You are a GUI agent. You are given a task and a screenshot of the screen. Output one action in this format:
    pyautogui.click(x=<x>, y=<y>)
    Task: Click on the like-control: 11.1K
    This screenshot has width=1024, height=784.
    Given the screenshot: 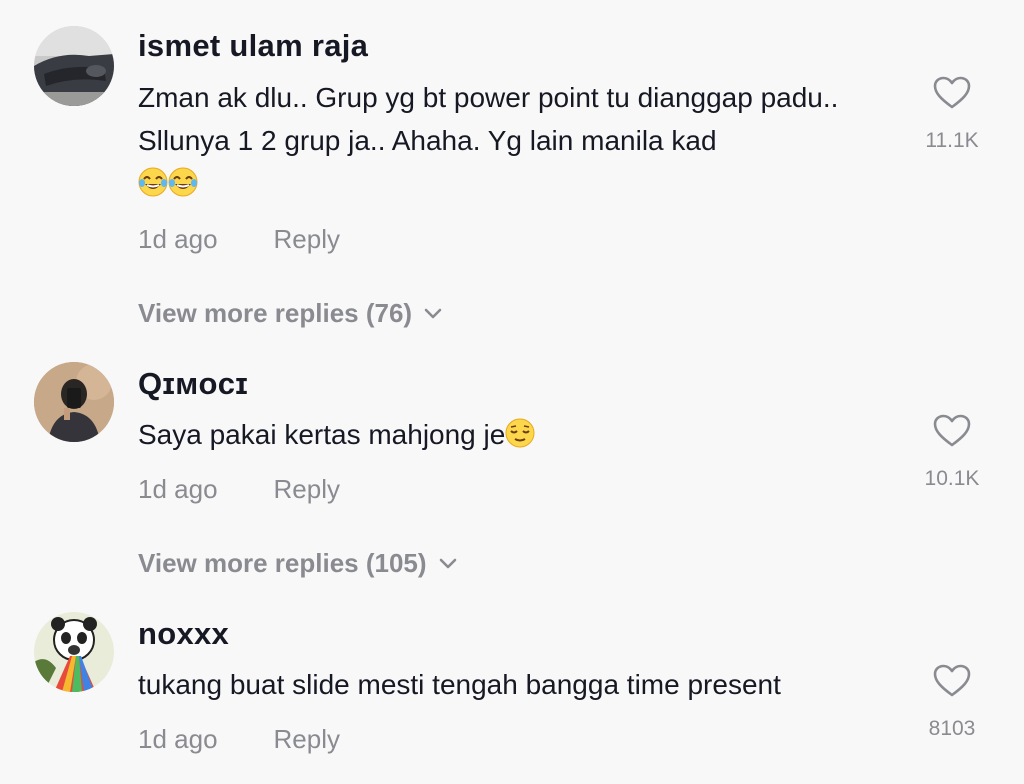 What is the action you would take?
    pyautogui.click(x=952, y=114)
    